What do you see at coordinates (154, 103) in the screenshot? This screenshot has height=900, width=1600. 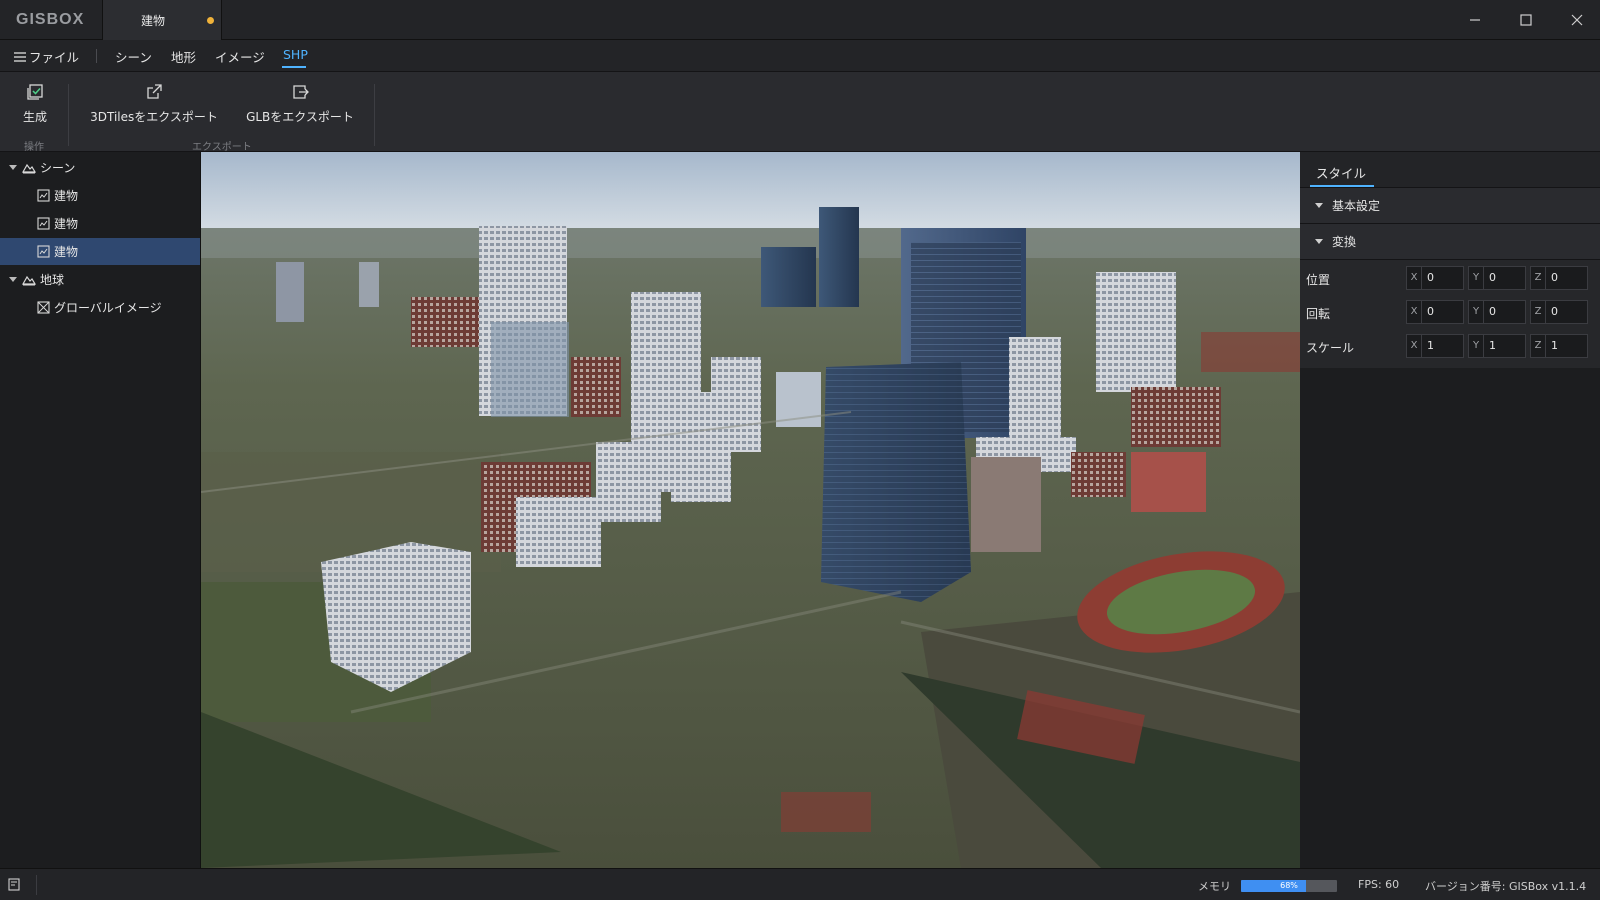 I see `export-3dtiles-button: 3DTilesをエクスポート` at bounding box center [154, 103].